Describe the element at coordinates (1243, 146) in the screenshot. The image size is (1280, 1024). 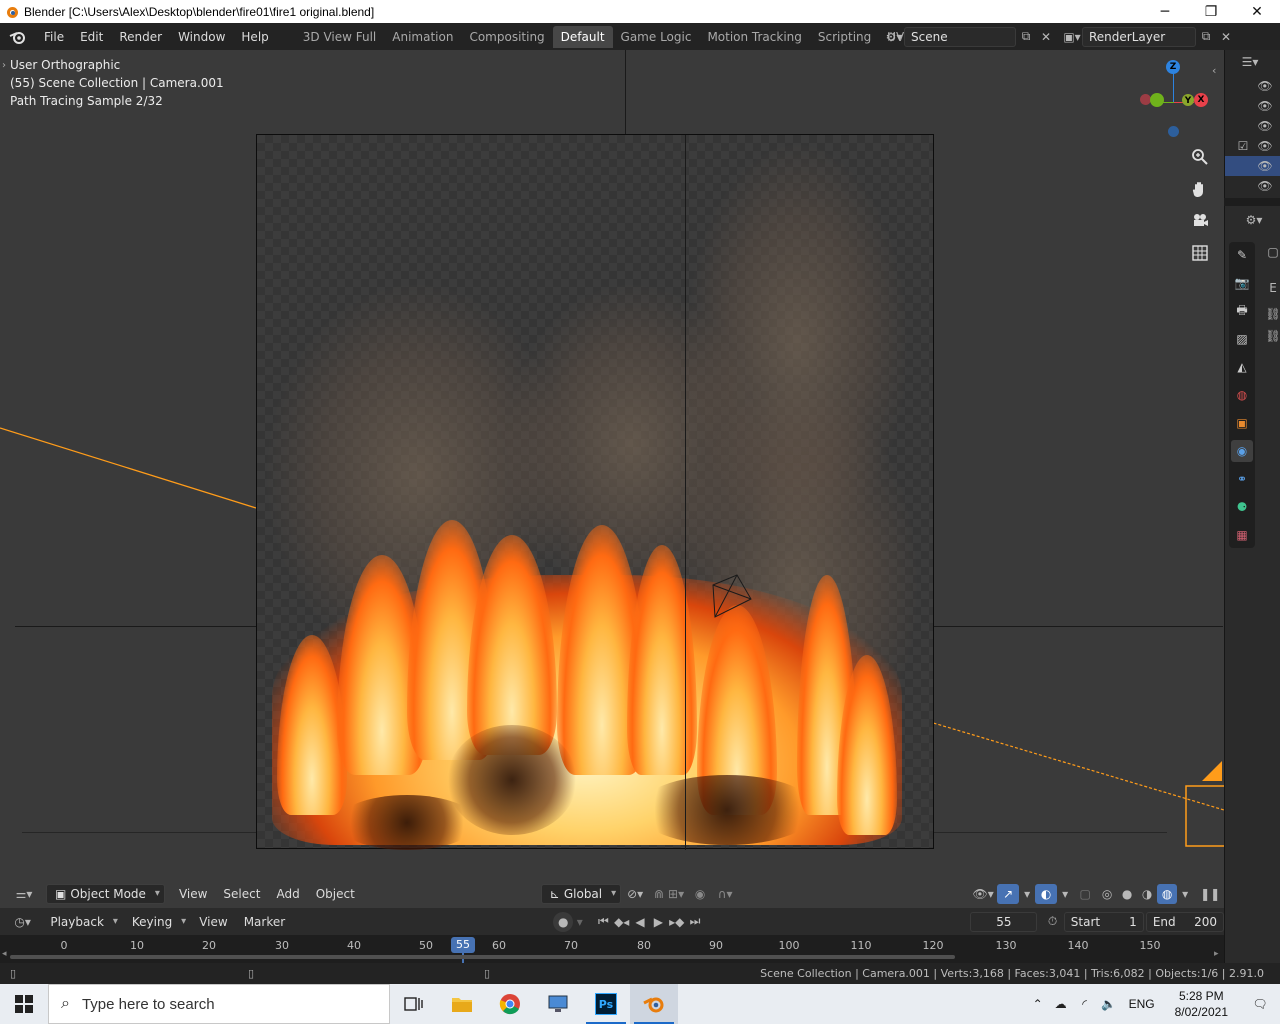
I see `checkbox-icon: ☑` at that location.